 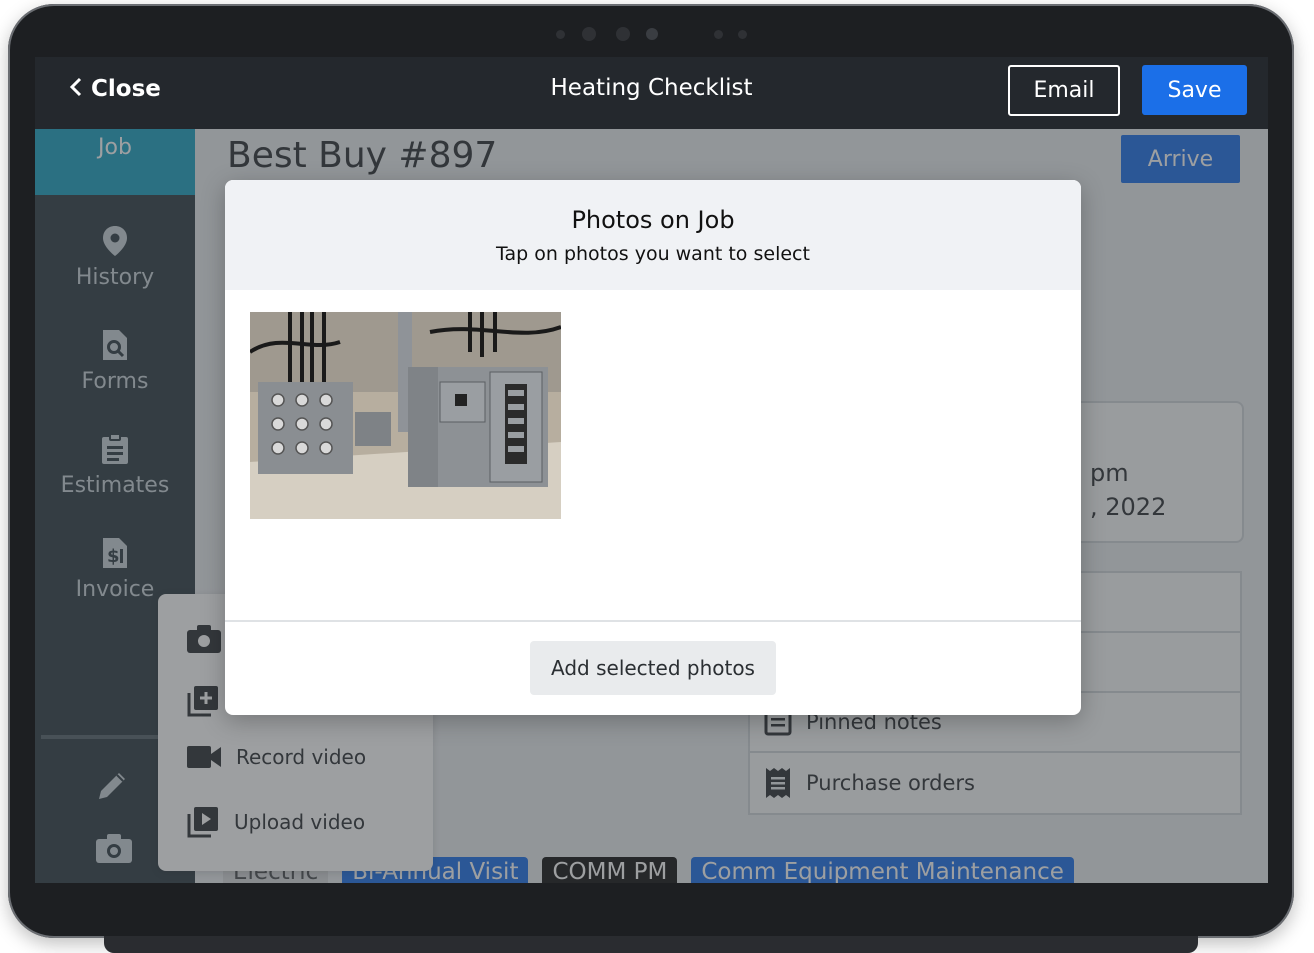 What do you see at coordinates (653, 621) in the screenshot?
I see `modal-divider` at bounding box center [653, 621].